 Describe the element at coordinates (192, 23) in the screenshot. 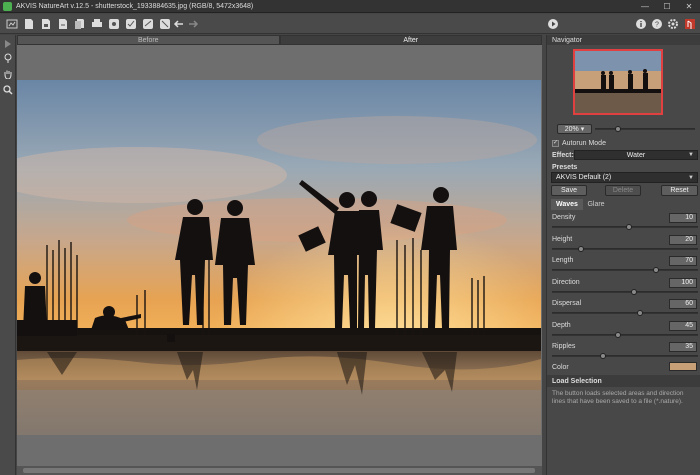

I see `redo-icon` at that location.